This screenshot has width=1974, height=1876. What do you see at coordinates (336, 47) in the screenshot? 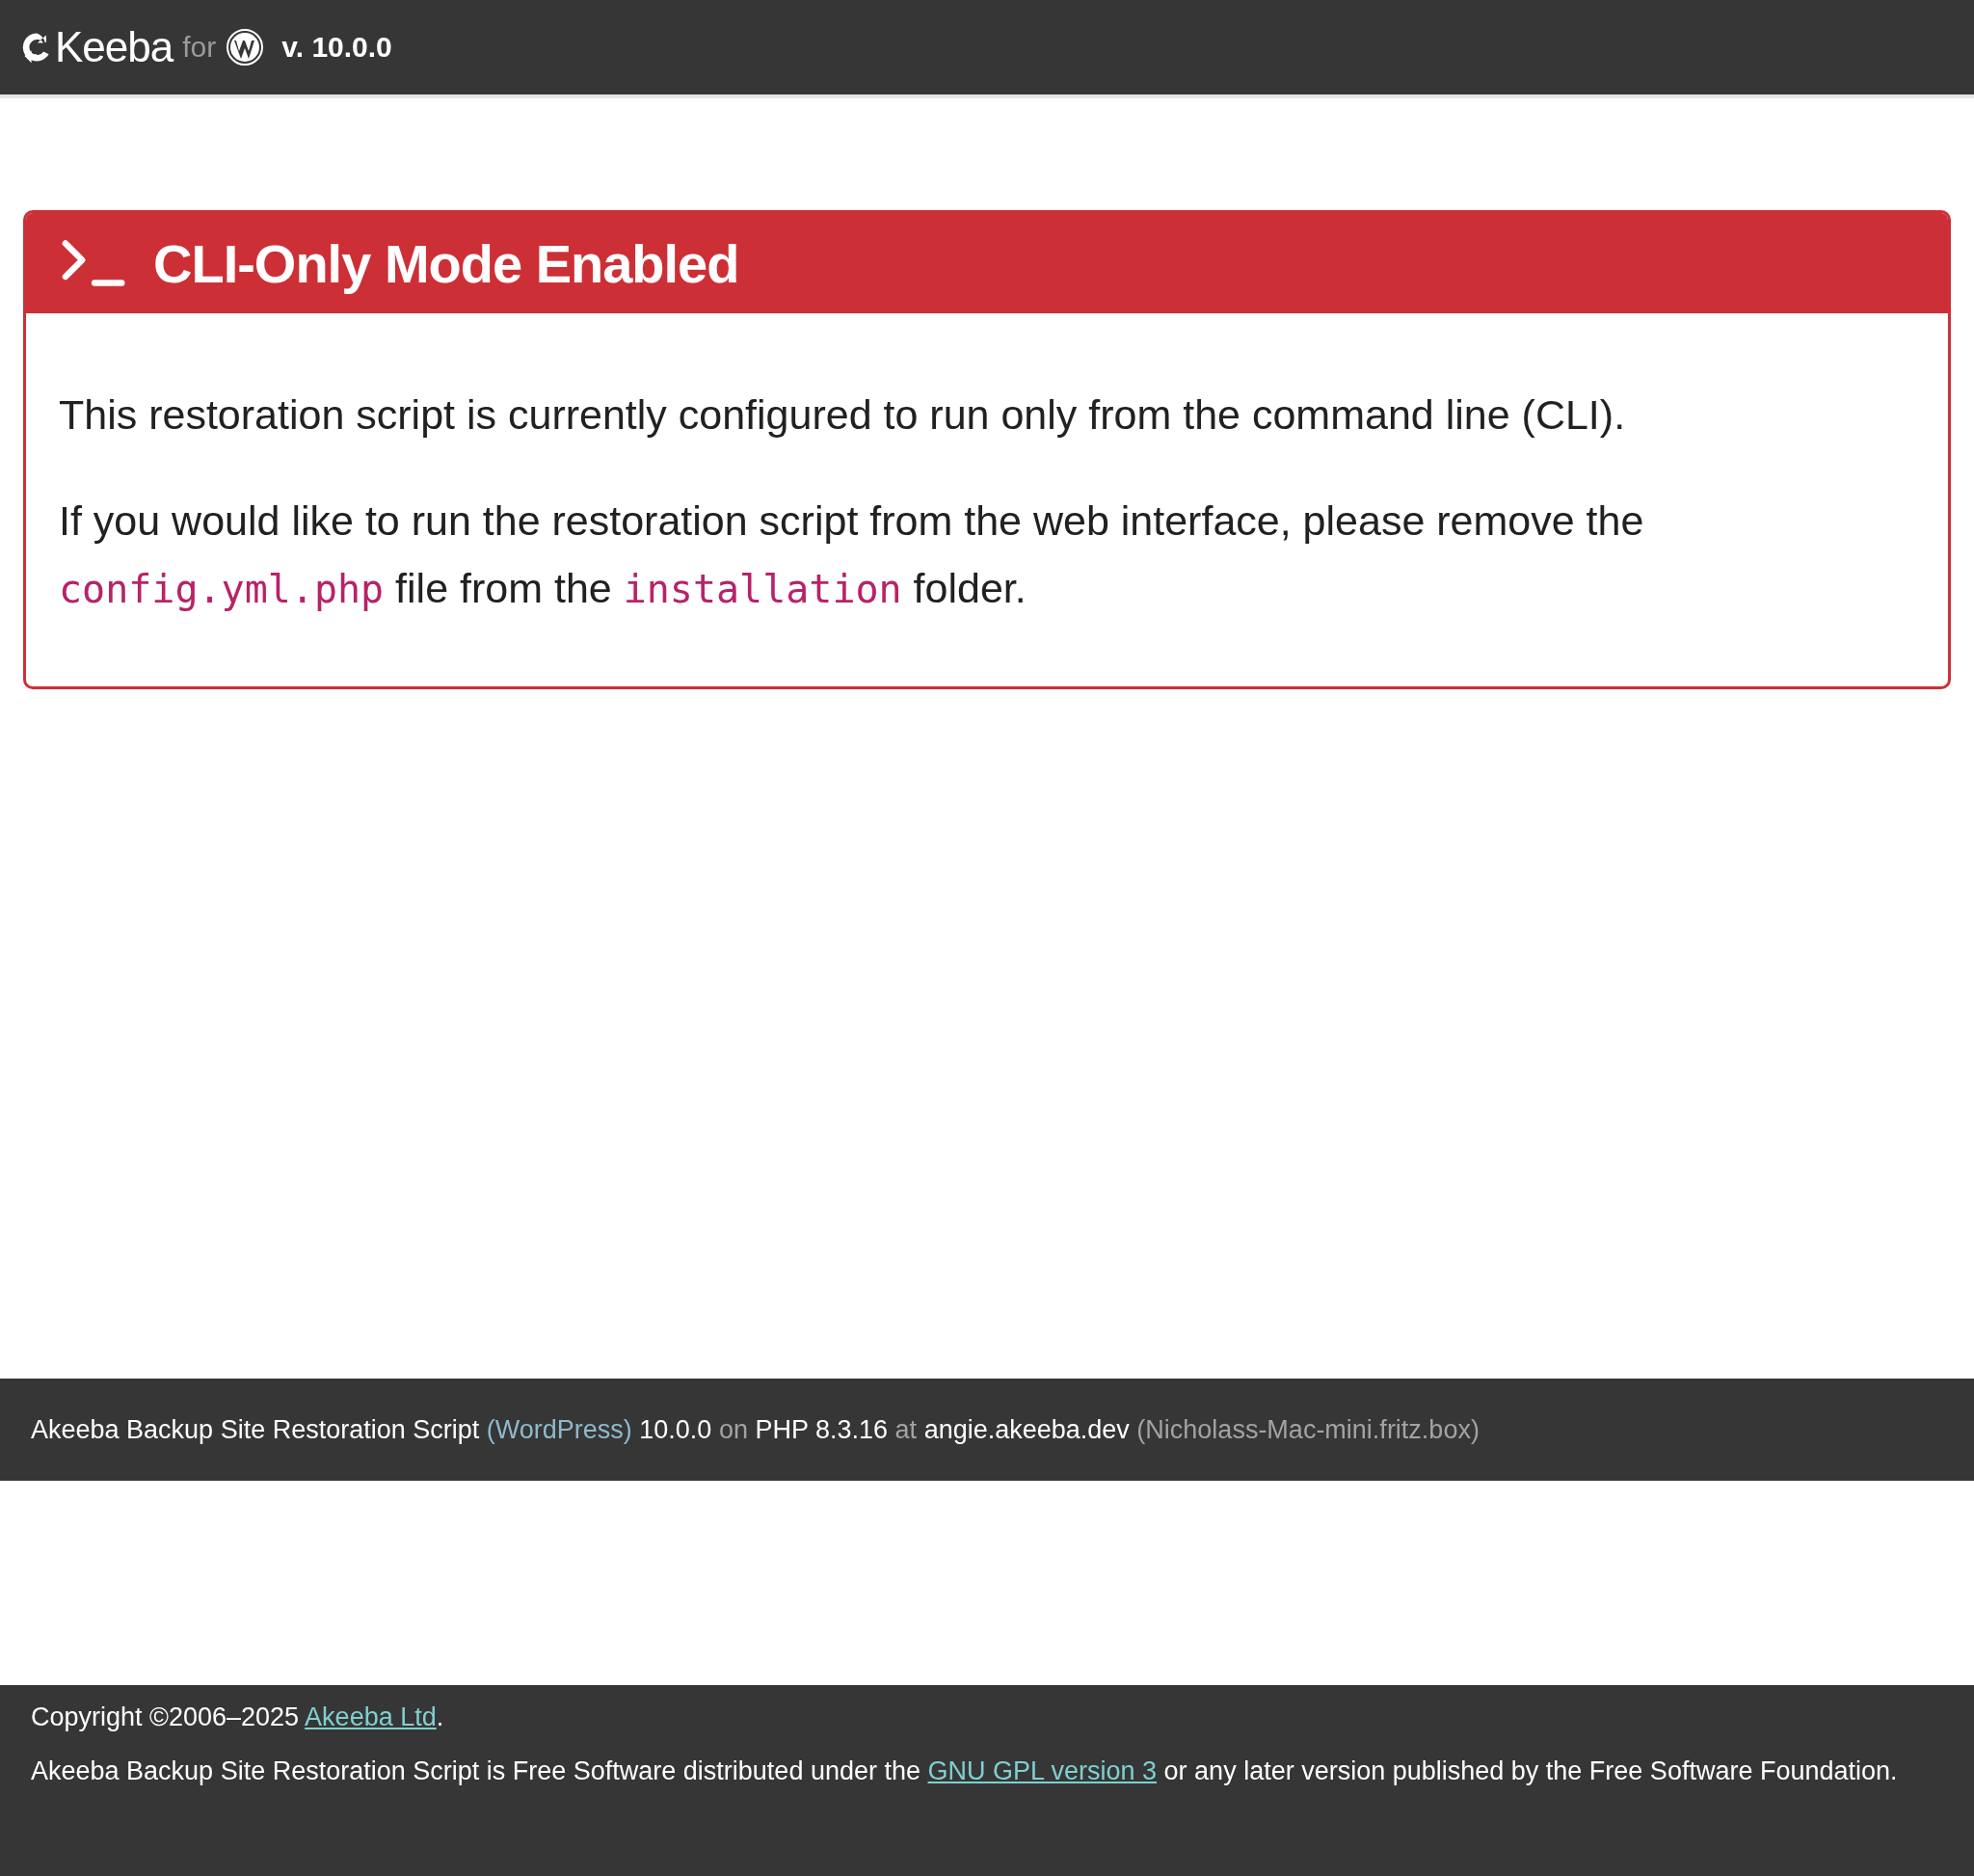
I see `version-label: v. 10.0.0` at bounding box center [336, 47].